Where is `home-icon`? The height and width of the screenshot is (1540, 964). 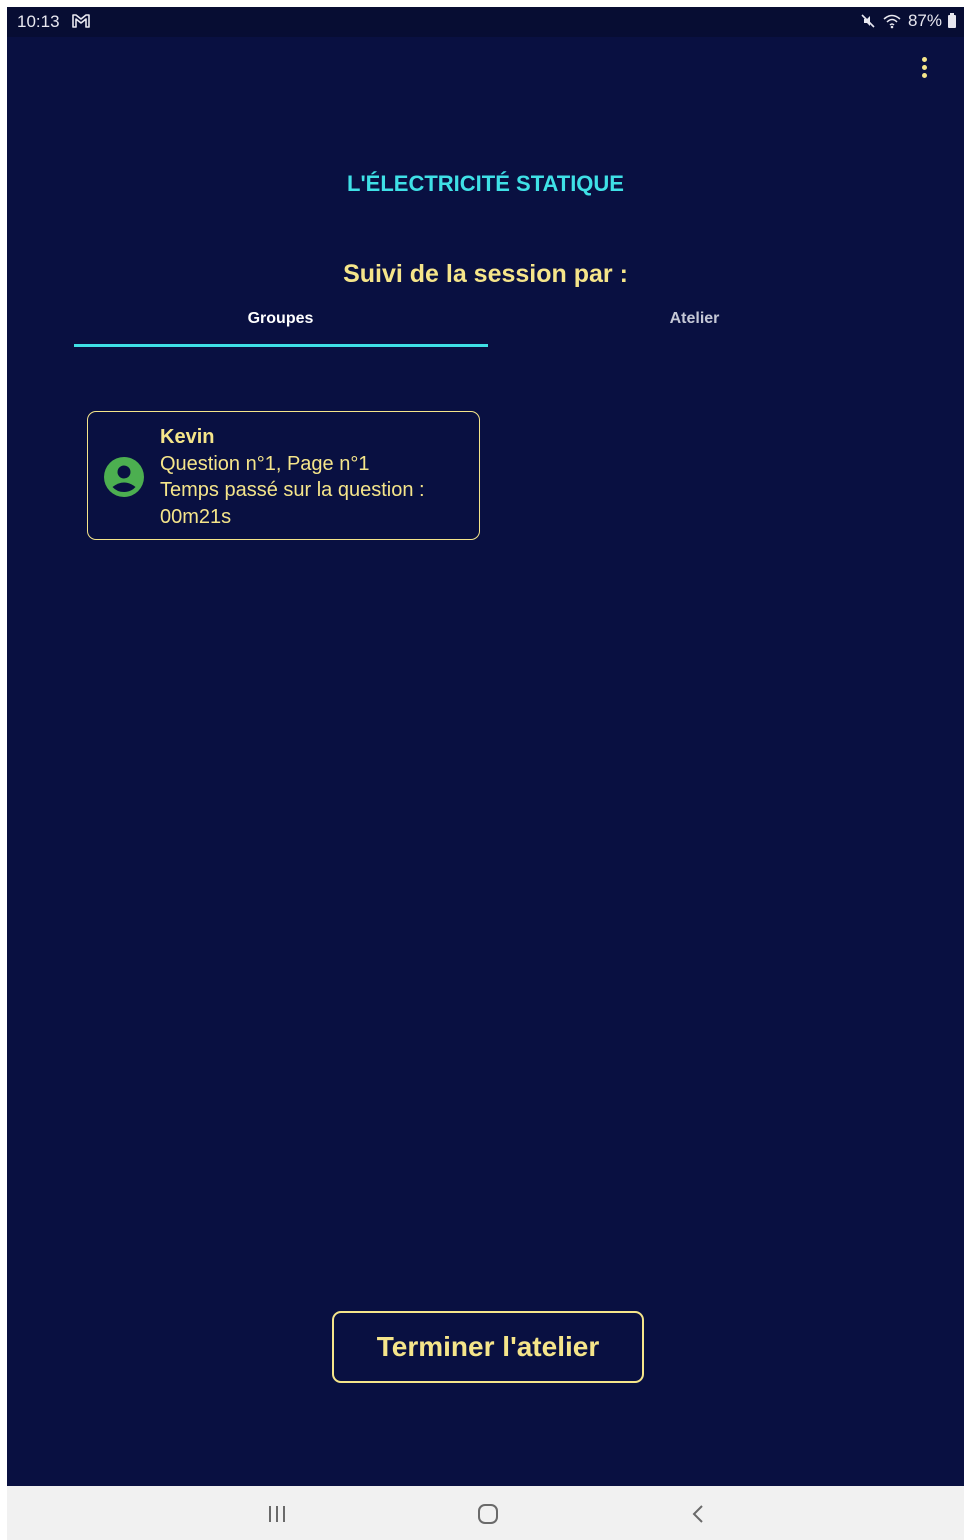
home-icon is located at coordinates (488, 1514).